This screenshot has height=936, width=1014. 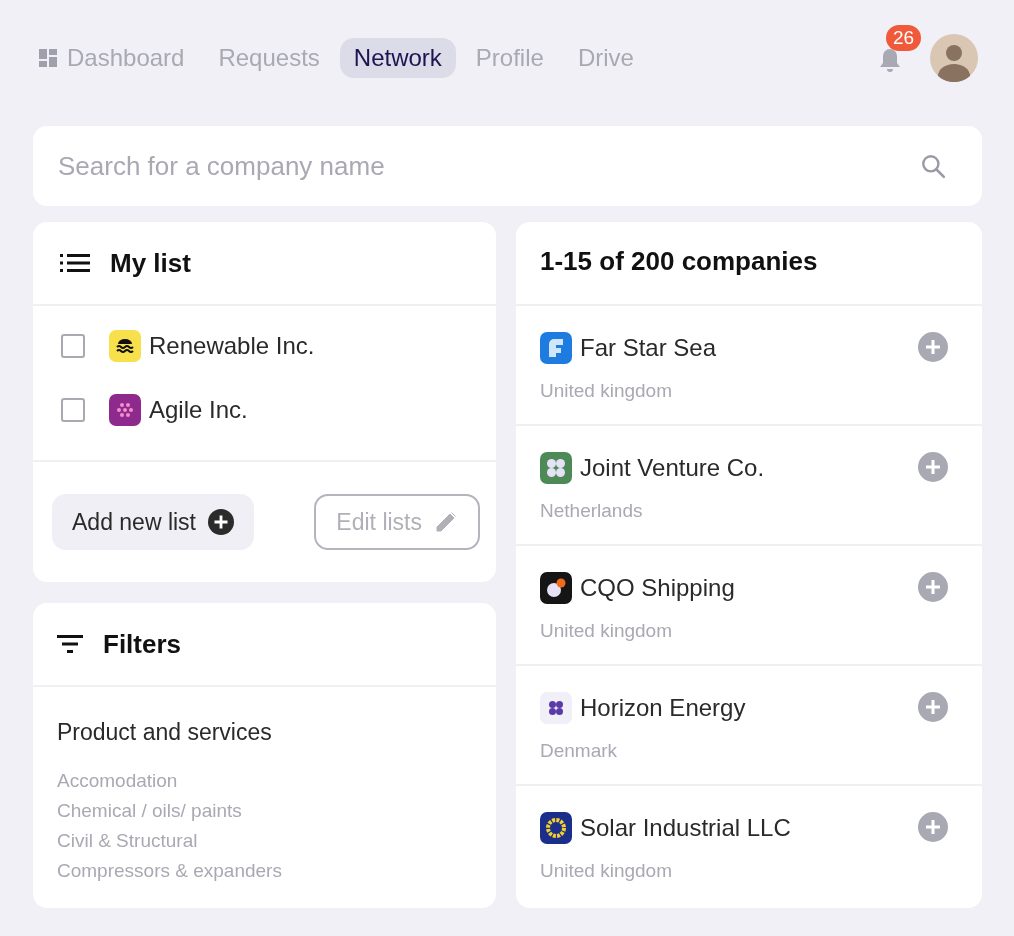 I want to click on company-name: Horizon Energy, so click(x=663, y=708).